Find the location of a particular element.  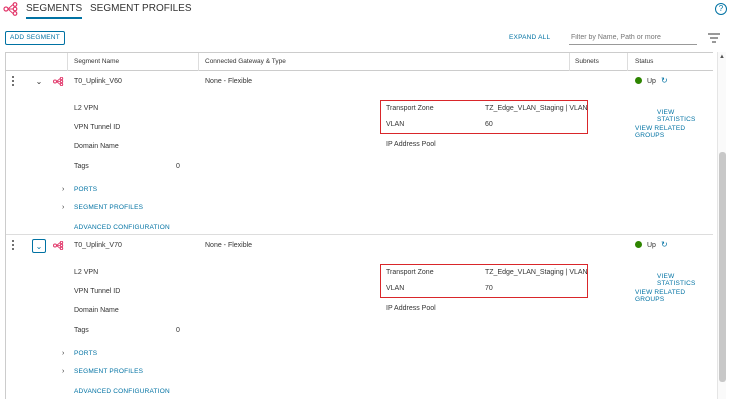

segment-name: T0_Uplink_V60 is located at coordinates (98, 81).